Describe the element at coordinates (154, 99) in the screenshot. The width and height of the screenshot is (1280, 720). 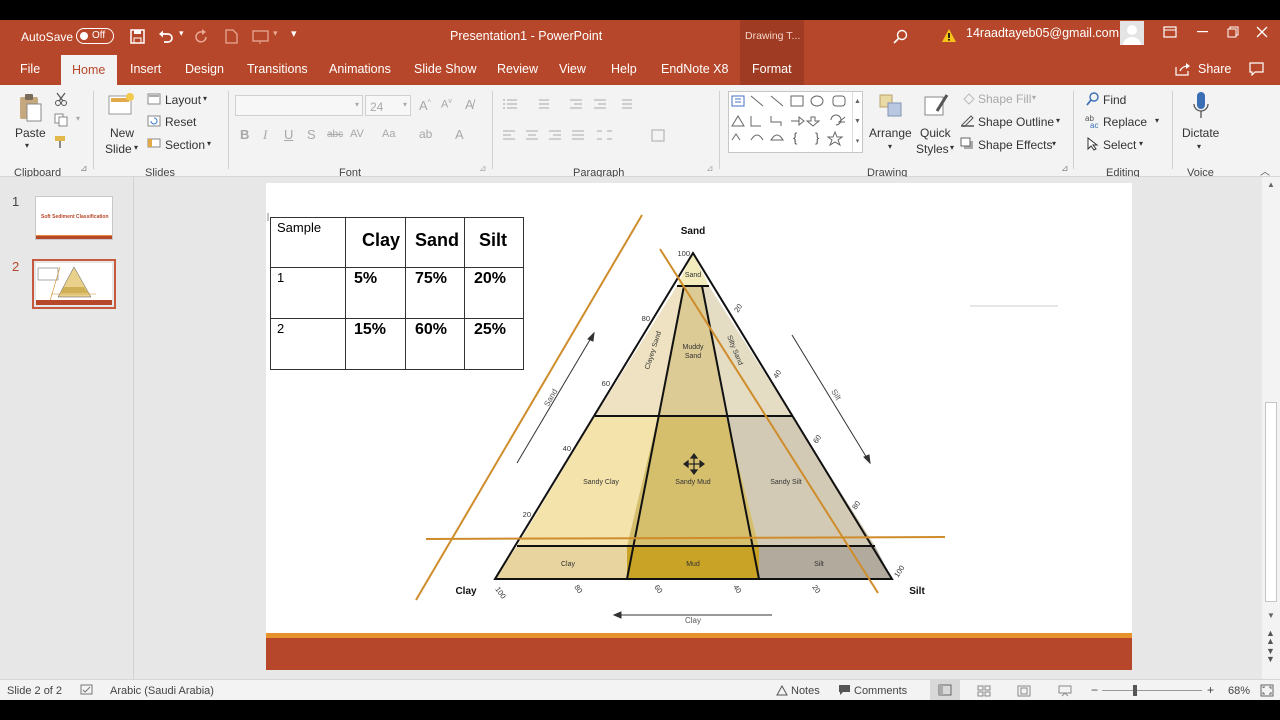
I see `layout-icon` at that location.